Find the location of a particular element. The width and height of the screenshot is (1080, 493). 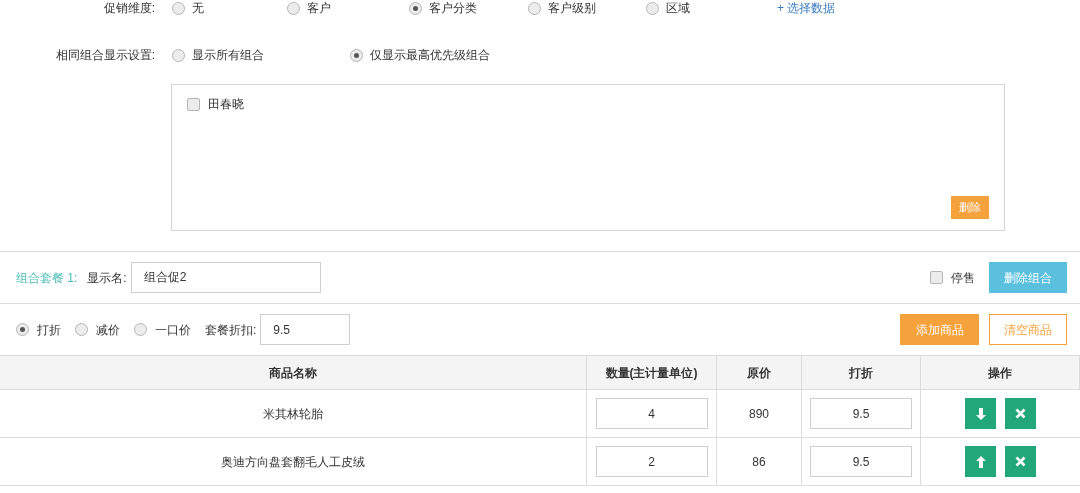

radio-label: 仅显示最高优先级组合 is located at coordinates (430, 55).